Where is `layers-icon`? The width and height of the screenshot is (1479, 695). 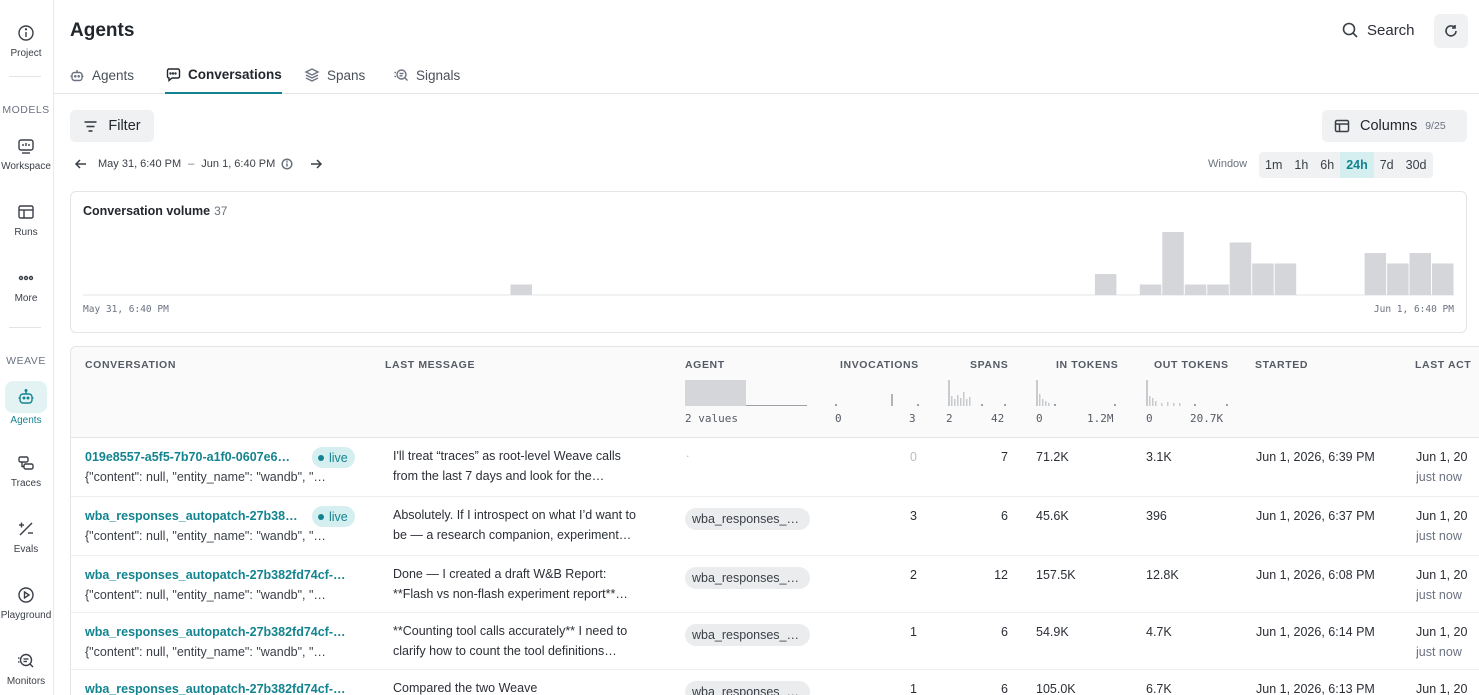
layers-icon is located at coordinates (312, 75).